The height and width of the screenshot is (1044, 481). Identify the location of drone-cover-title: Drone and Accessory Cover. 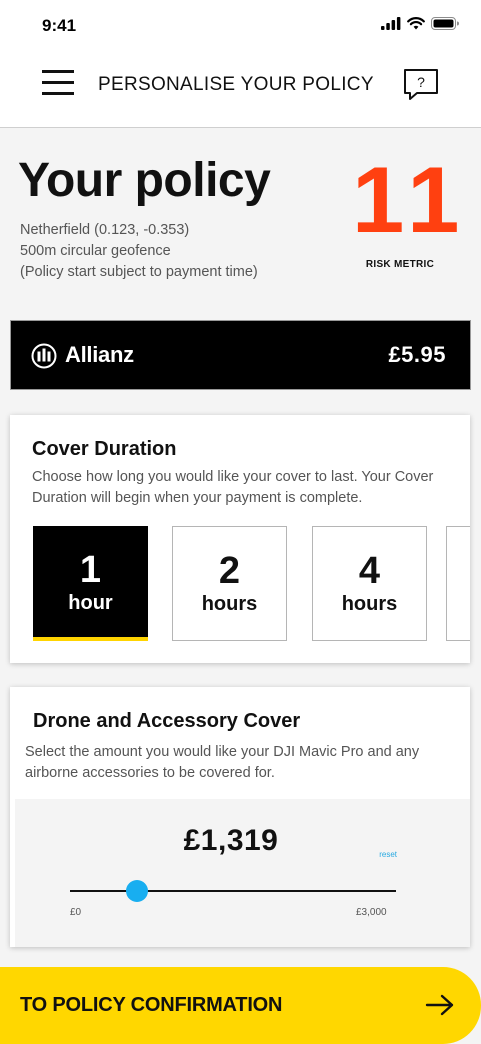
(167, 721).